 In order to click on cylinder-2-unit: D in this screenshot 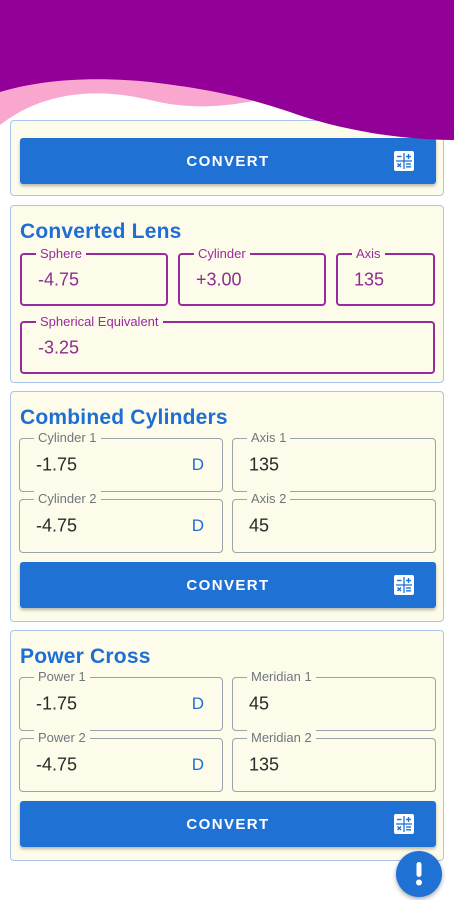, I will do `click(197, 525)`.